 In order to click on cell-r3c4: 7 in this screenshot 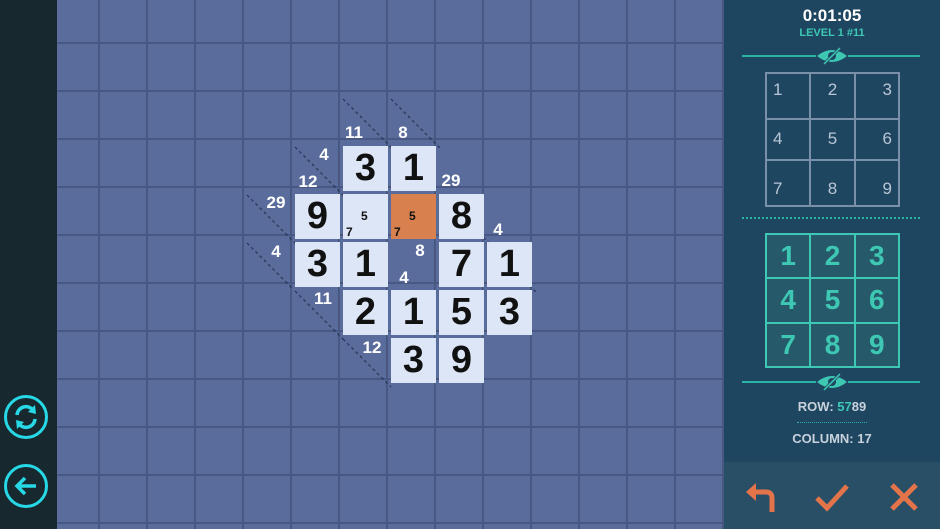, I will do `click(461, 264)`.